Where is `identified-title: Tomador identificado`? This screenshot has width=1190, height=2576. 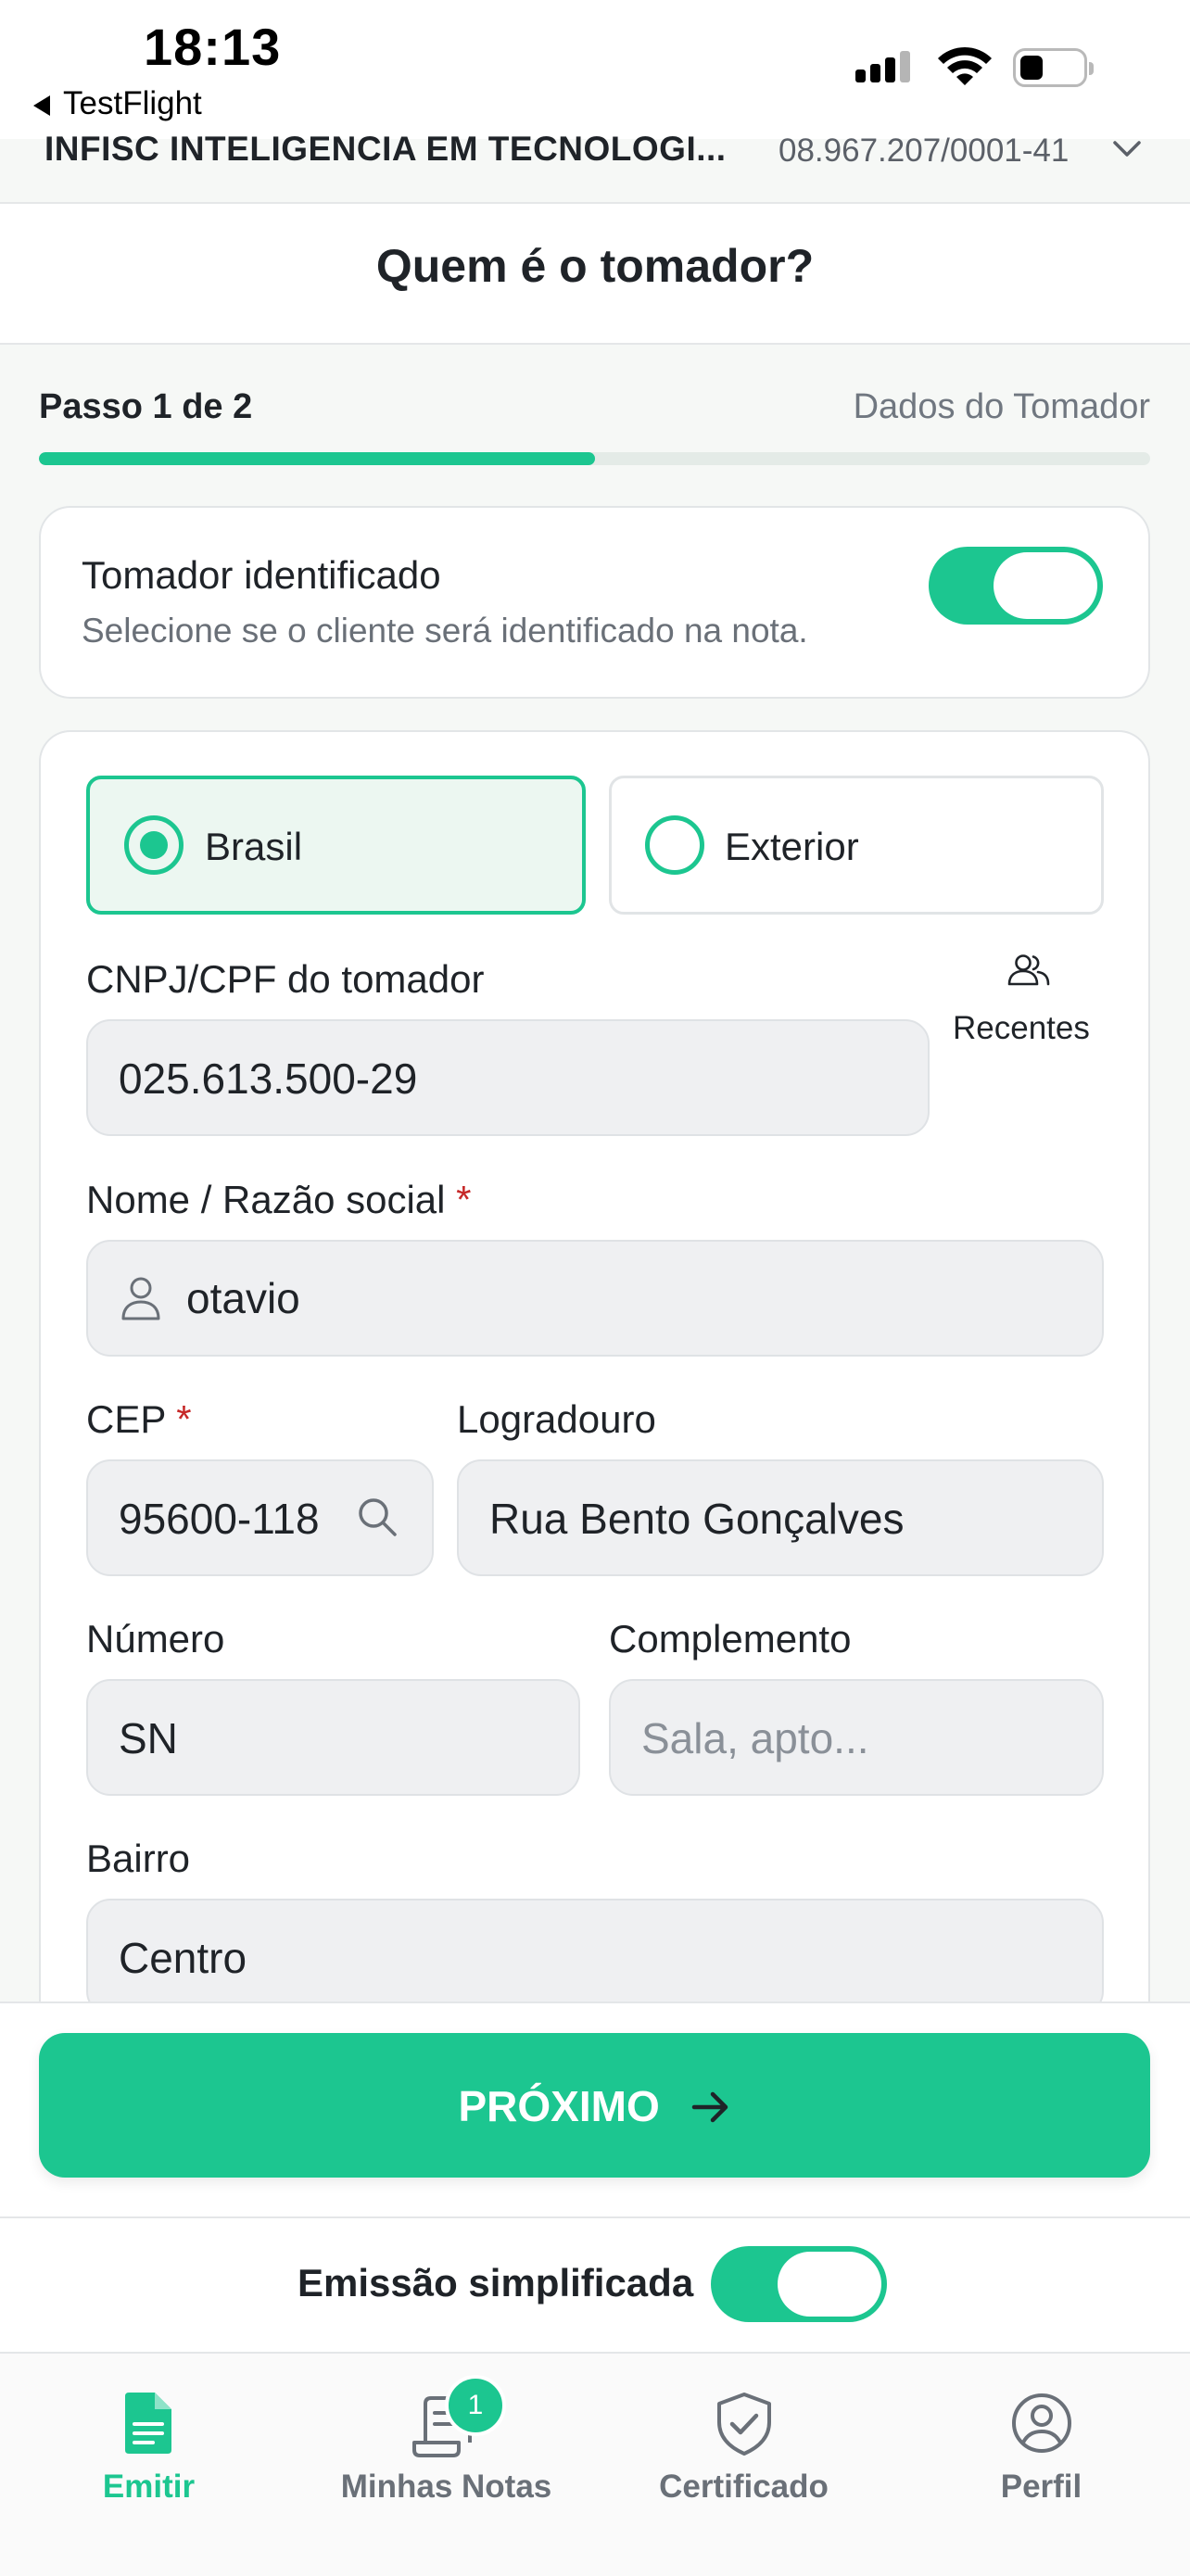 identified-title: Tomador identificado is located at coordinates (261, 575).